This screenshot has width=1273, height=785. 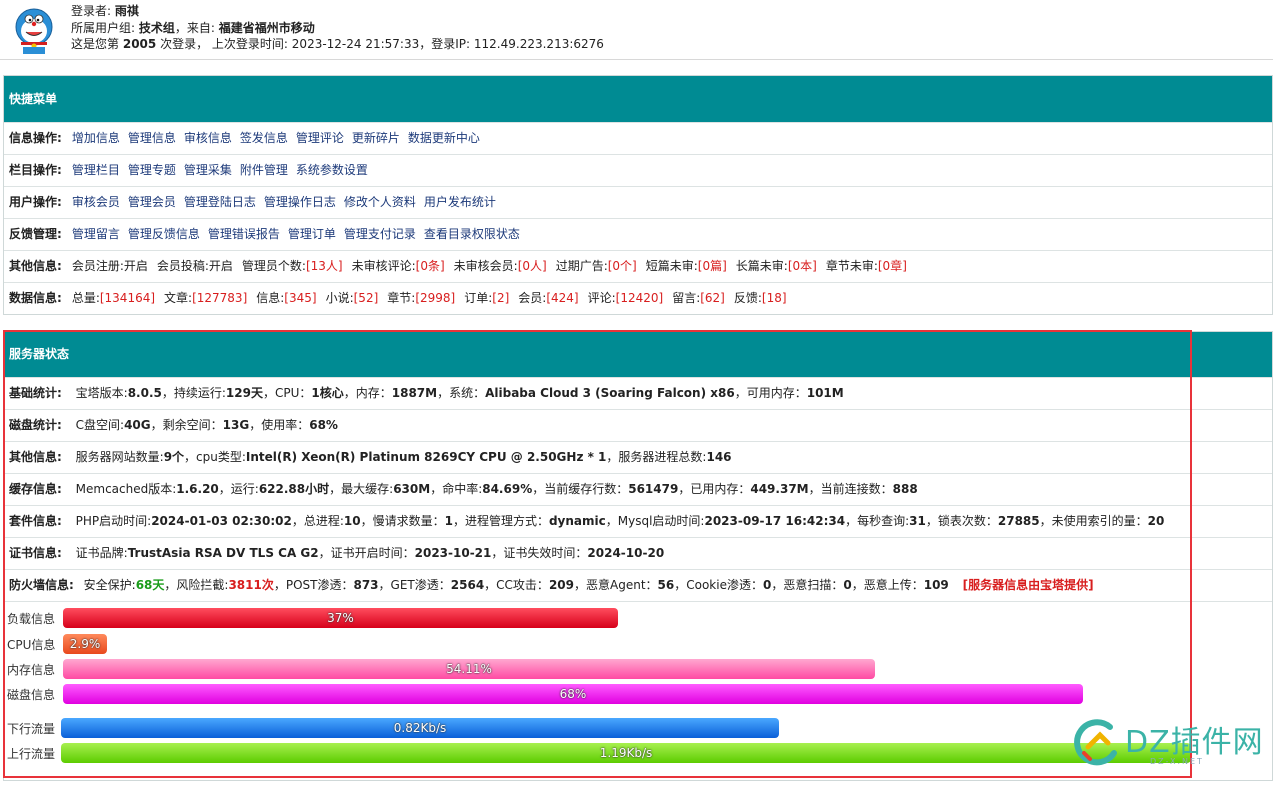 I want to click on item-key: 会员:, so click(x=532, y=298).